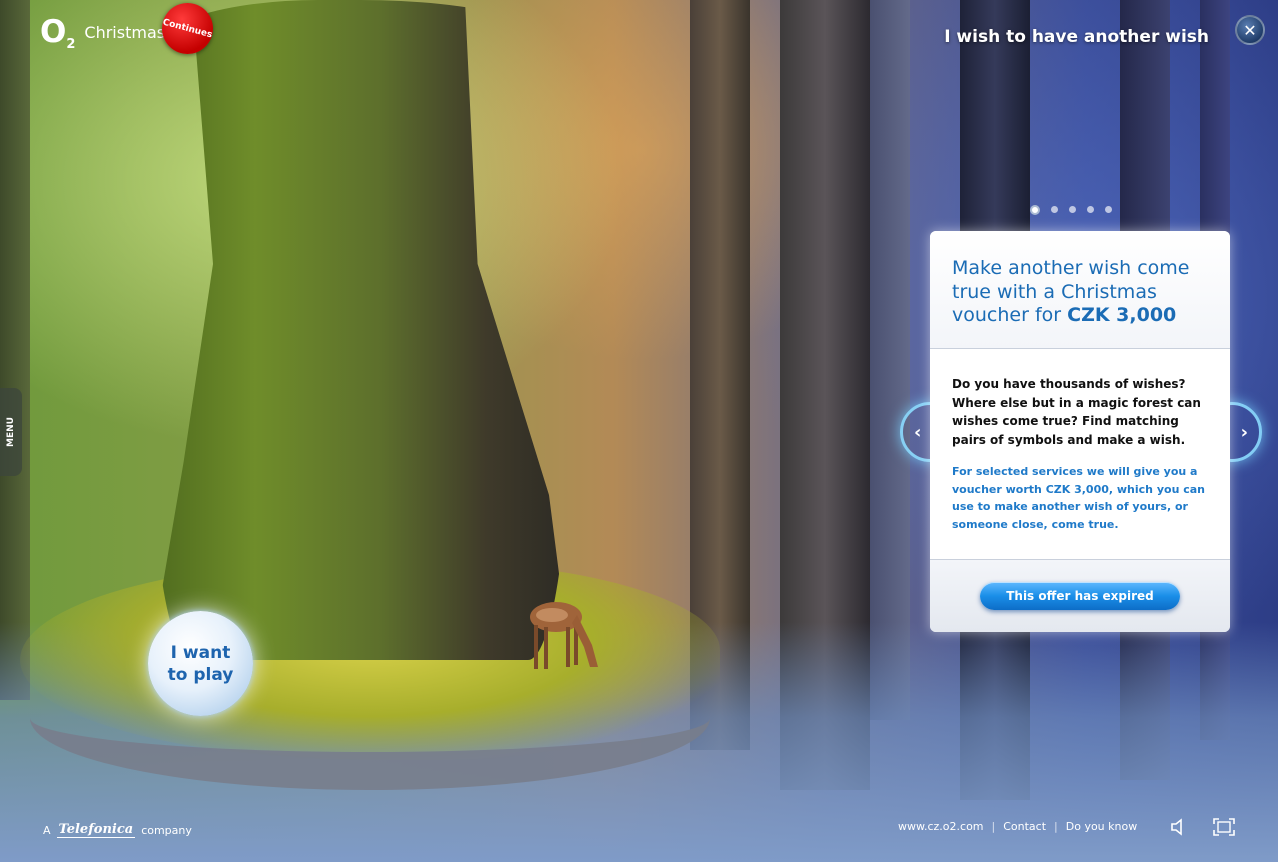  What do you see at coordinates (1224, 827) in the screenshot?
I see `fullscreen-icon` at bounding box center [1224, 827].